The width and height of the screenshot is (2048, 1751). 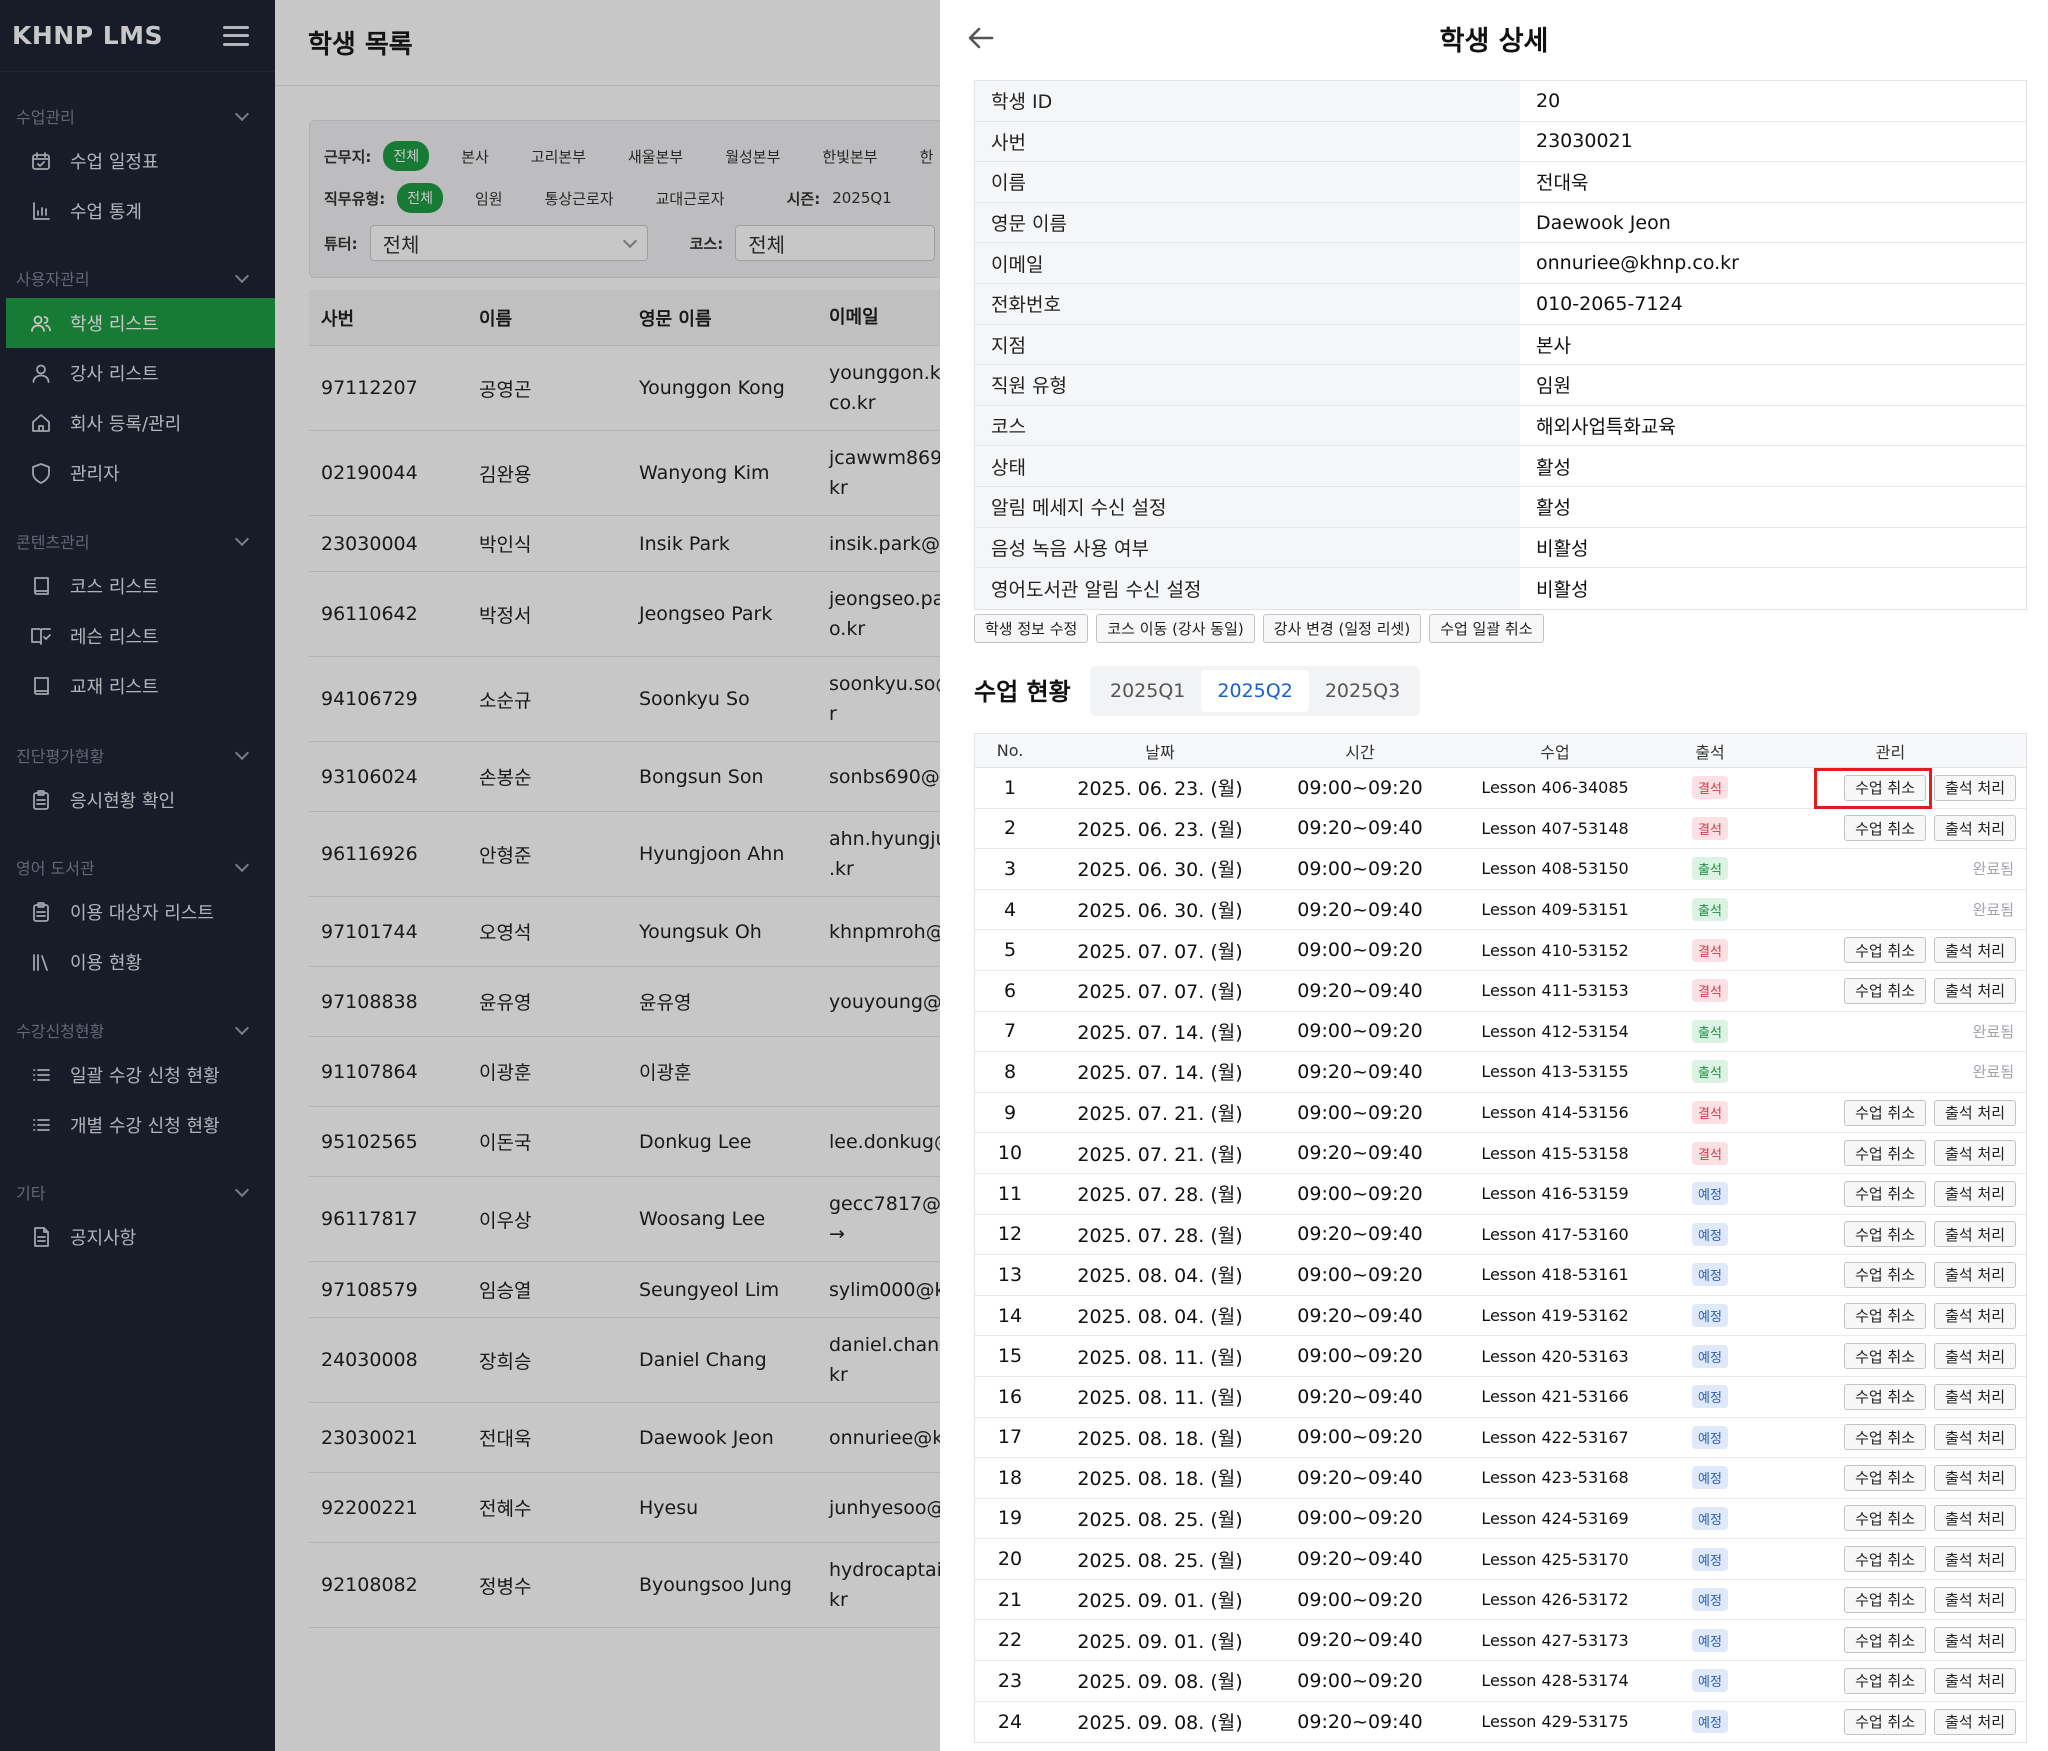 What do you see at coordinates (137, 423) in the screenshot?
I see `sidebar-item: 회사 등록/관리` at bounding box center [137, 423].